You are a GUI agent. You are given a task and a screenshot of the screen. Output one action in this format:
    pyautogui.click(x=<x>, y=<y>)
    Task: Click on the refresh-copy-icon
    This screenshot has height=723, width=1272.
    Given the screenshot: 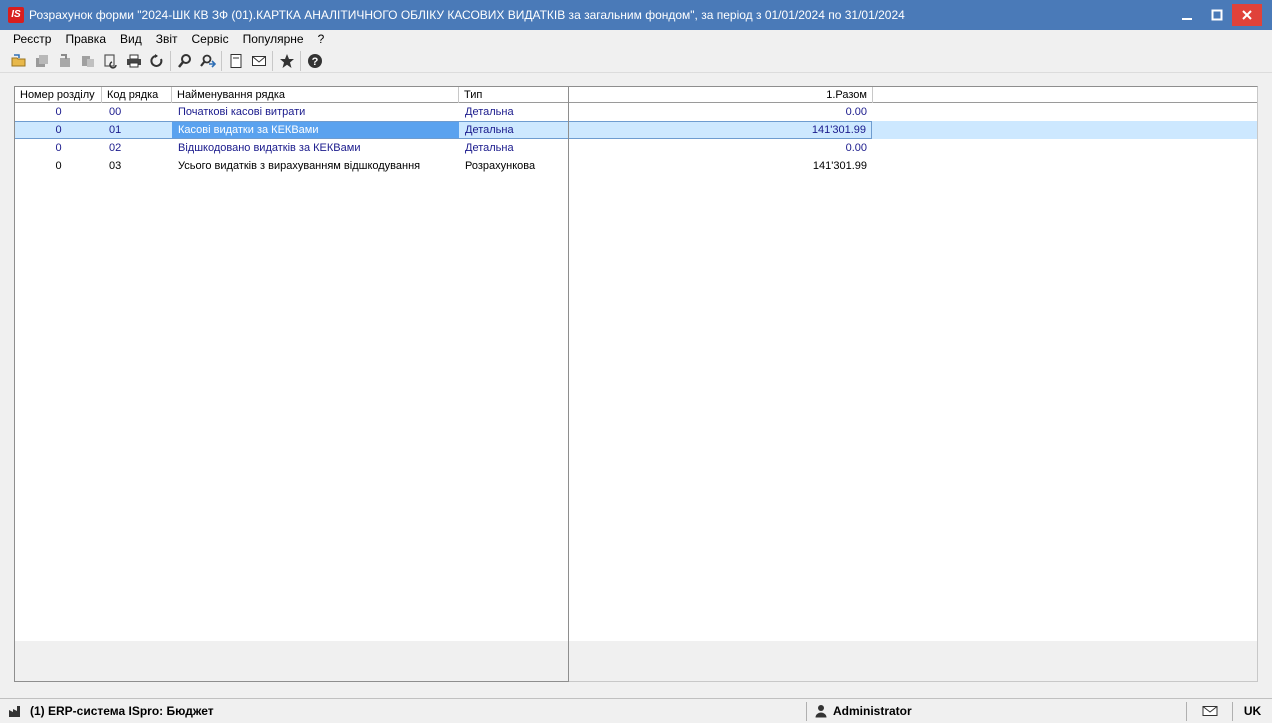 What is the action you would take?
    pyautogui.click(x=110, y=61)
    